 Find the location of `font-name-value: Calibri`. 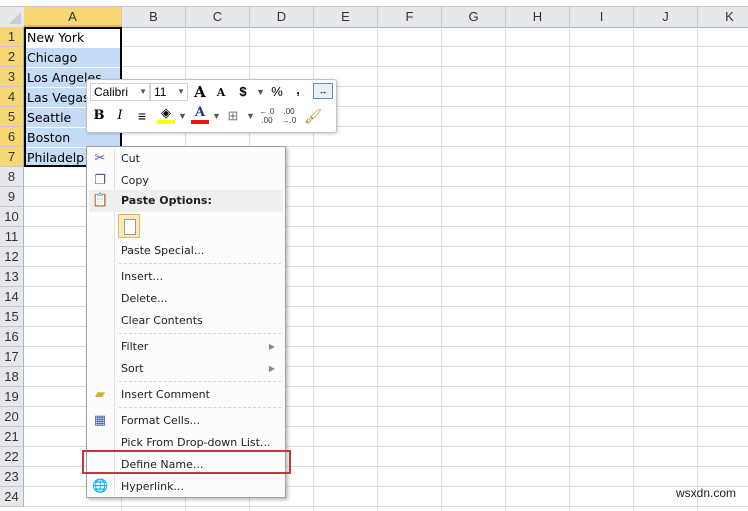

font-name-value: Calibri is located at coordinates (111, 92).